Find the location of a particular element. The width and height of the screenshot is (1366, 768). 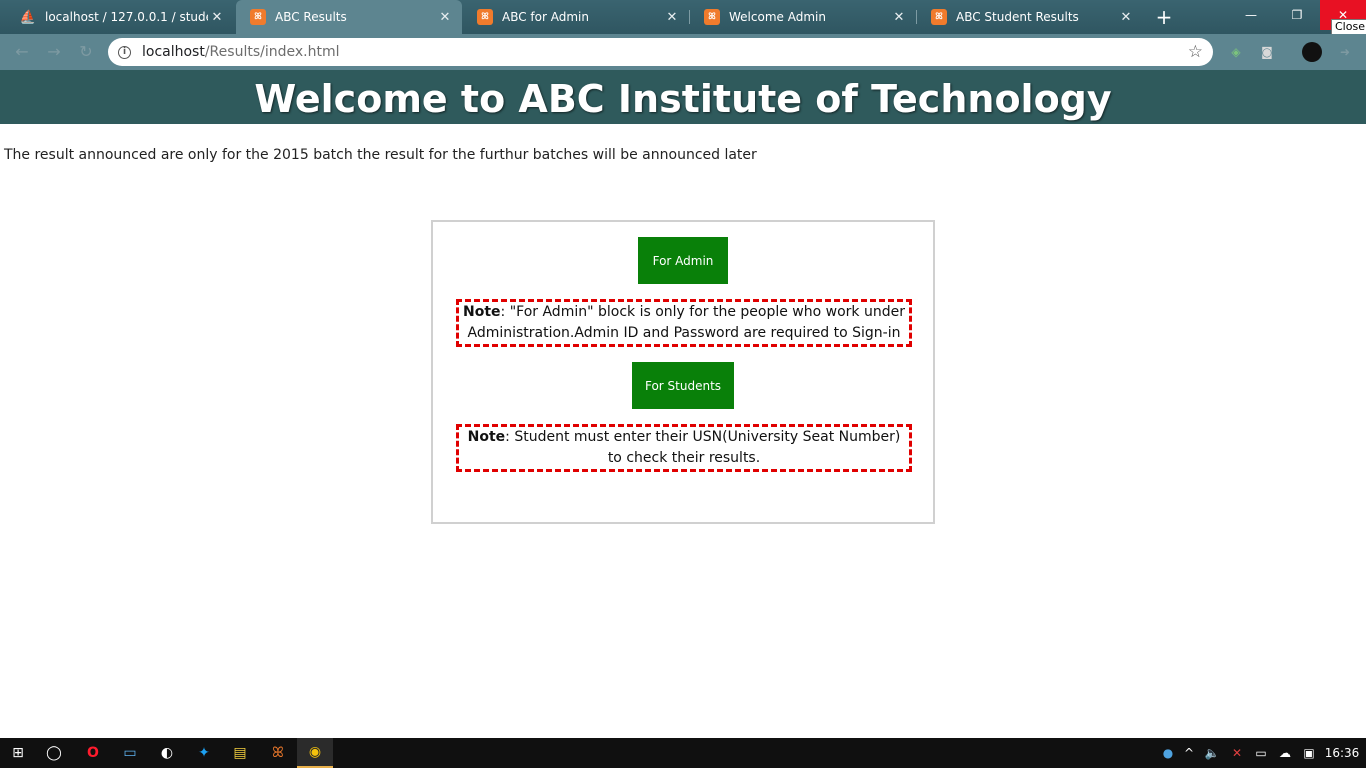

extension-eye-icon: ◈ is located at coordinates (1236, 52).